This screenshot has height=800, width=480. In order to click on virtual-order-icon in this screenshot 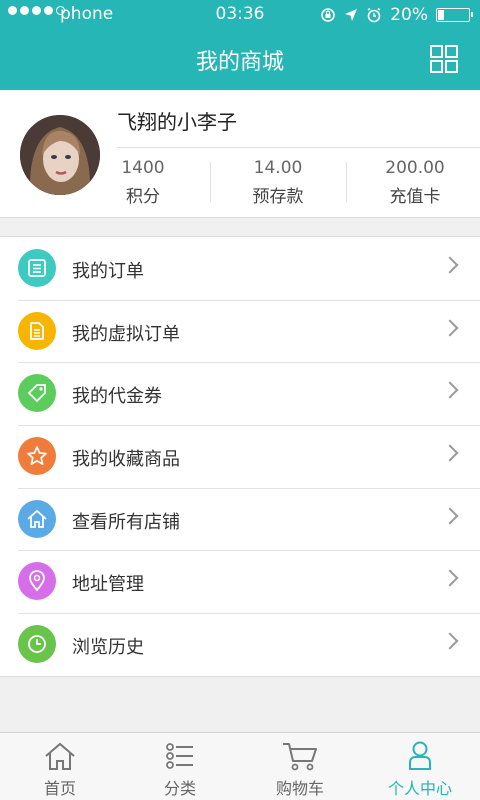, I will do `click(37, 330)`.